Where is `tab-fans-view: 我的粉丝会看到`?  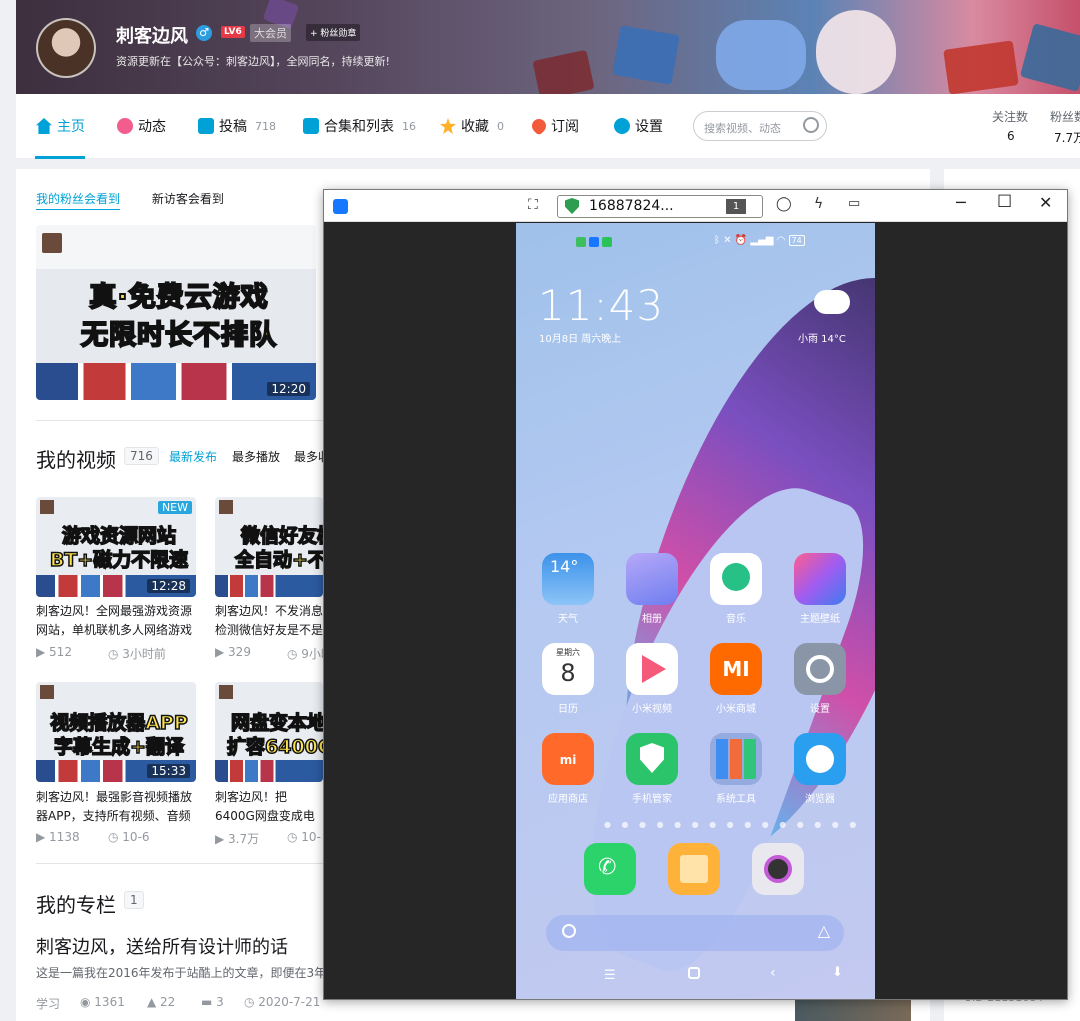
tab-fans-view: 我的粉丝会看到 is located at coordinates (78, 201).